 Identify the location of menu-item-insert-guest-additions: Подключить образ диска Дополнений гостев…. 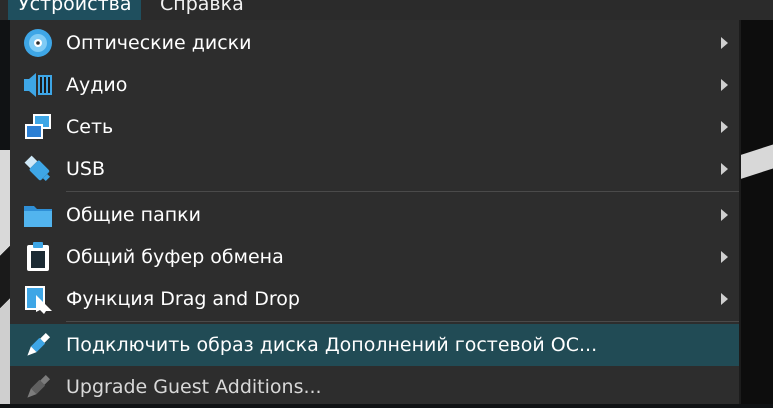
(374, 345).